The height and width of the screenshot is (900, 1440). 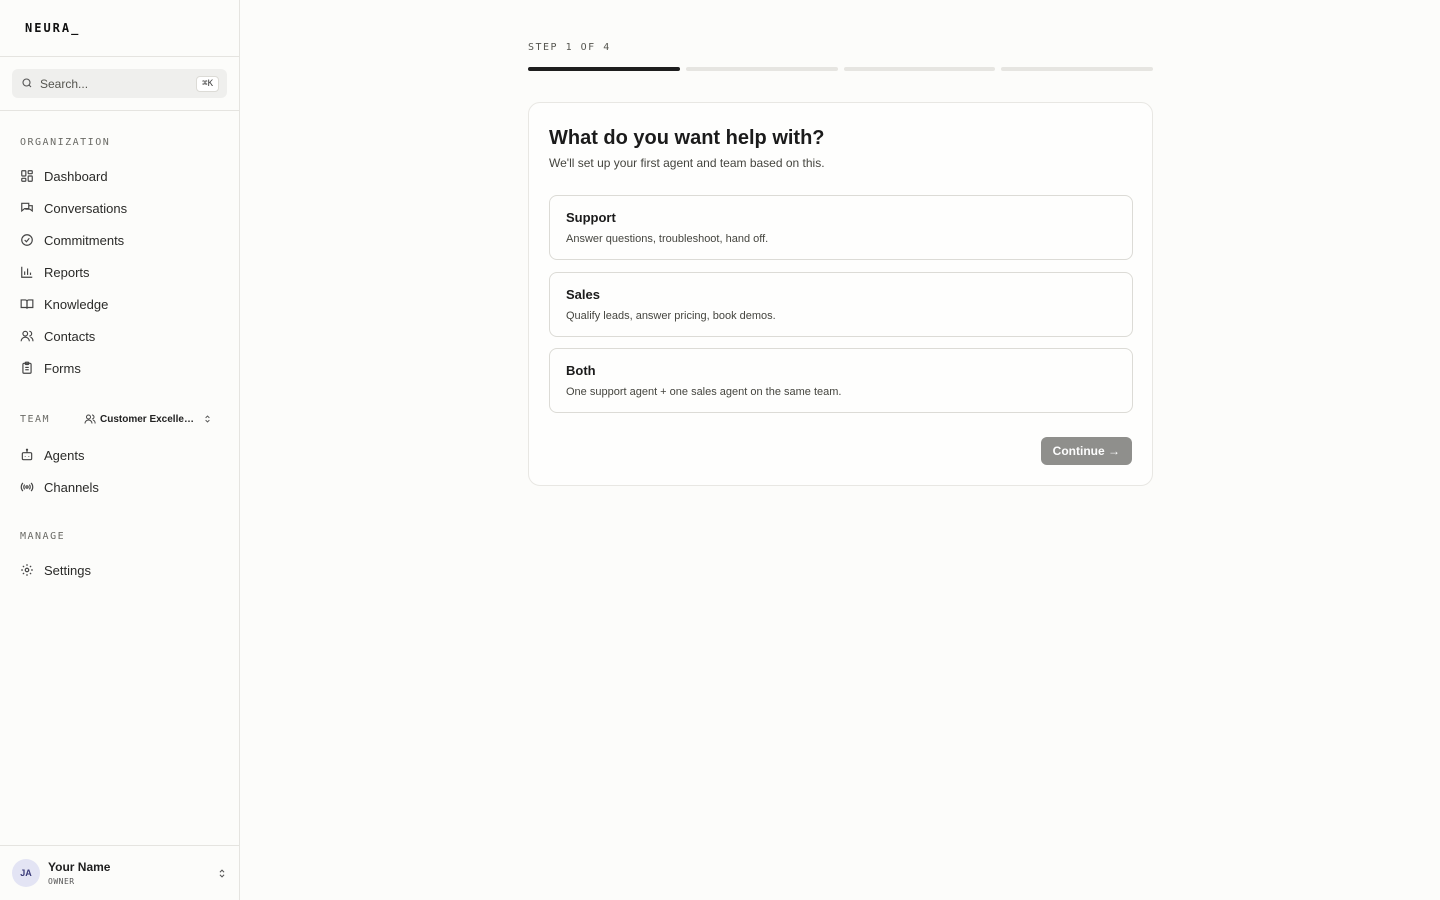 What do you see at coordinates (26, 873) in the screenshot?
I see `avatar: JA` at bounding box center [26, 873].